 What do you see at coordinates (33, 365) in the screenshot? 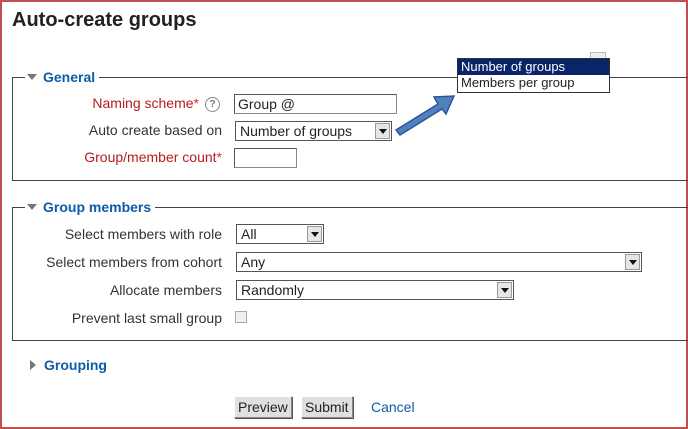
I see `expand-triangle-icon` at bounding box center [33, 365].